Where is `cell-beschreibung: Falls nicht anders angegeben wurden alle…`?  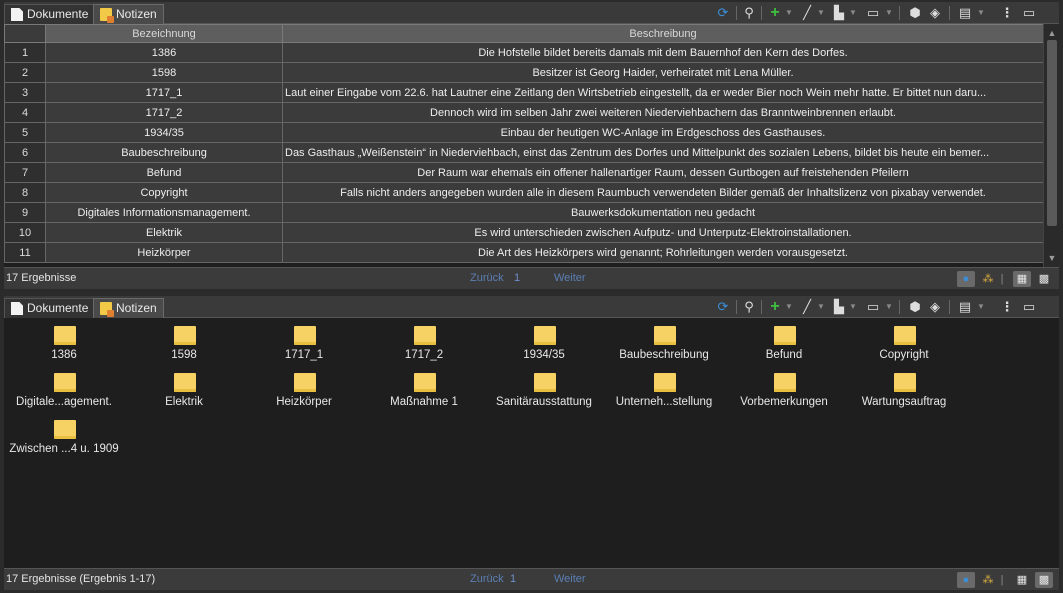
cell-beschreibung: Falls nicht anders angegeben wurden alle… is located at coordinates (662, 192).